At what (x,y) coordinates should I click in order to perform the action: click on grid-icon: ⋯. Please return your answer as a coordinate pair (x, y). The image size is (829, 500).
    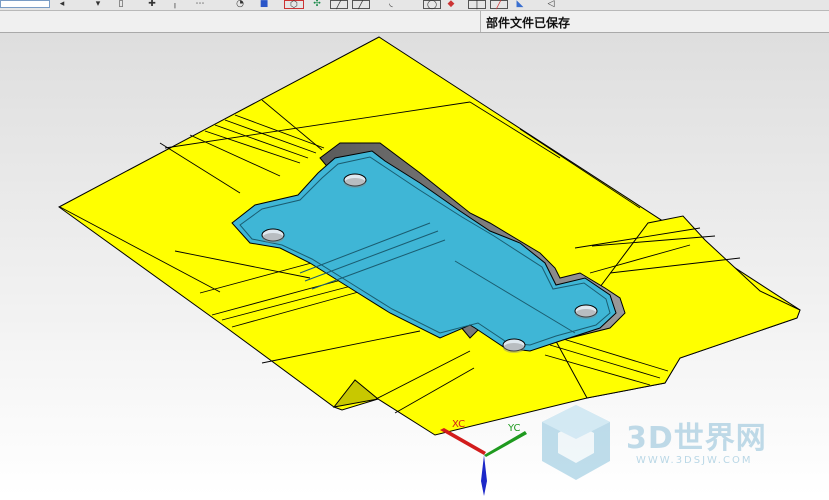
    Looking at the image, I should click on (200, 4).